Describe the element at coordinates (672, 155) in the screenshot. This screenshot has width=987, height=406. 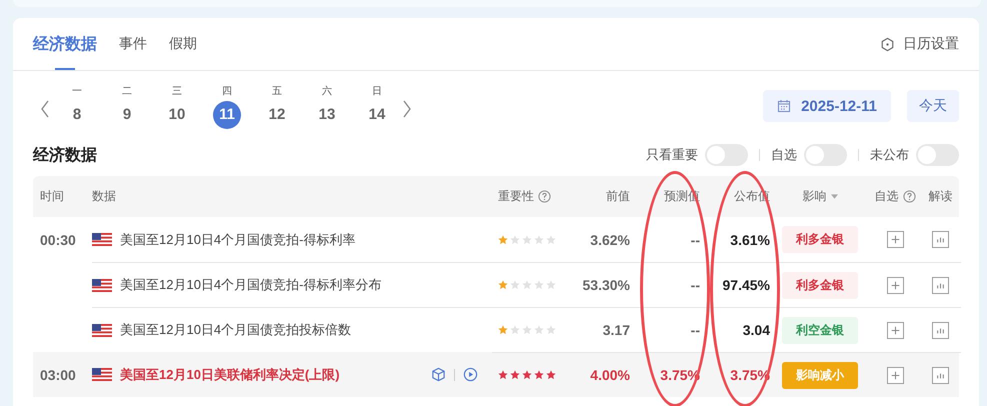
I see `filter-label: 只看重要` at that location.